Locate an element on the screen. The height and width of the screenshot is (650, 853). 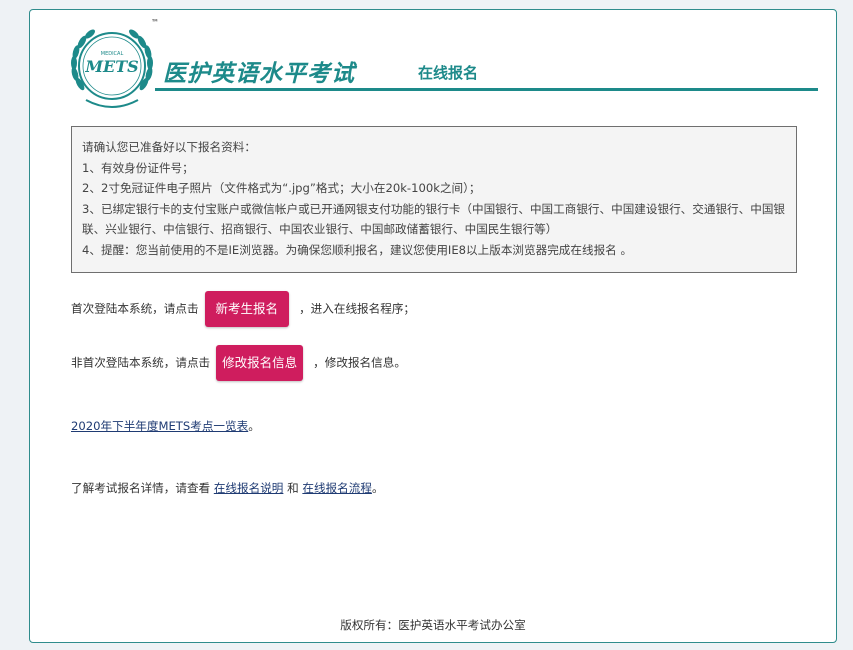
mets-logo: METS MEDICAL is located at coordinates (112, 66).